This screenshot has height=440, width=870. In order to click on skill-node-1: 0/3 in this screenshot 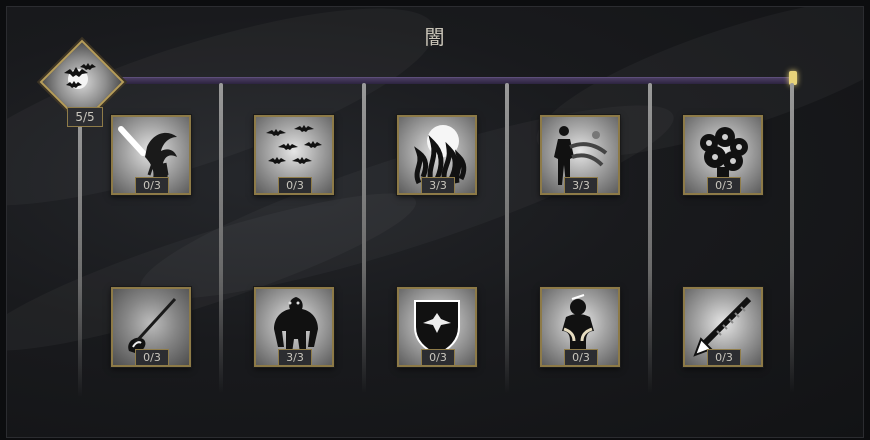, I will do `click(151, 155)`.